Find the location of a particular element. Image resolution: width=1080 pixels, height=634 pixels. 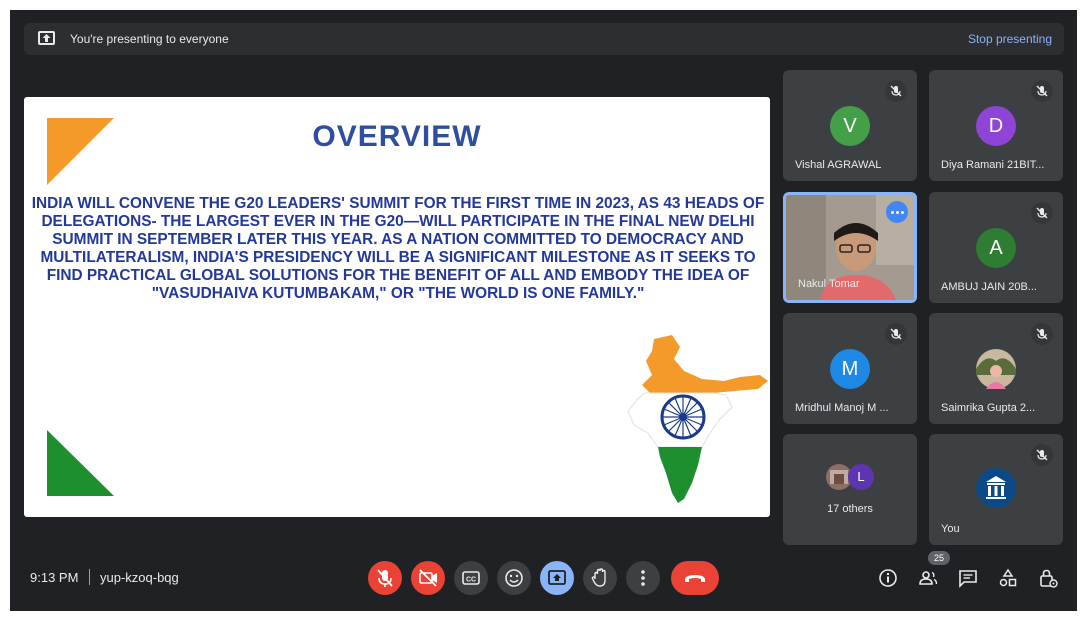

participant-tile: V Vishal AGRAWAL is located at coordinates (850, 125).